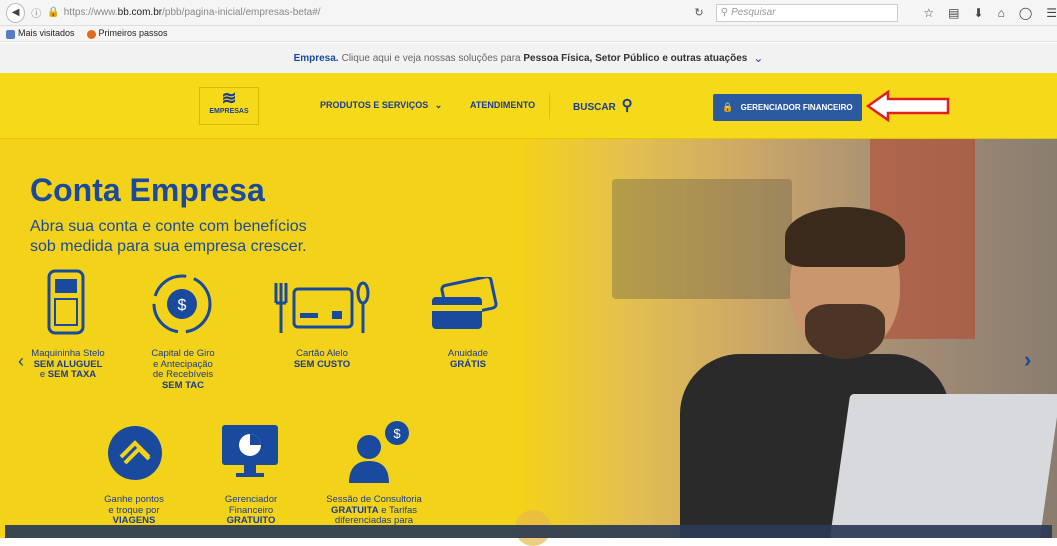 This screenshot has height=546, width=1057. I want to click on feature-pontos: Ganhe pontos e troque por VIAGENS, so click(134, 510).